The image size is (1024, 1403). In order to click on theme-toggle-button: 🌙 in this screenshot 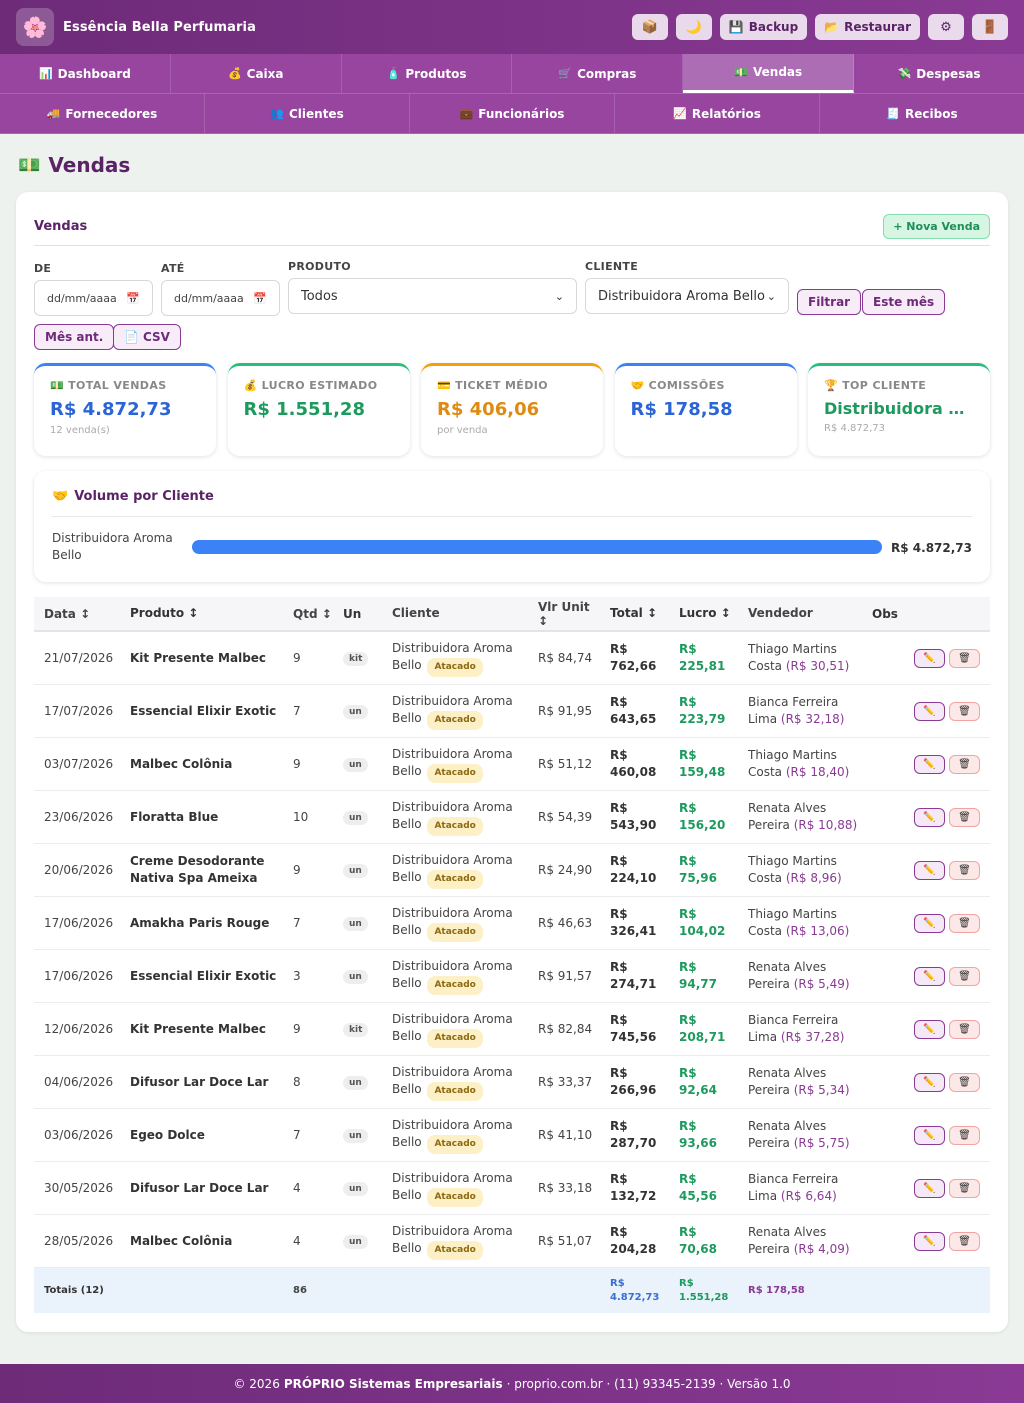, I will do `click(693, 27)`.